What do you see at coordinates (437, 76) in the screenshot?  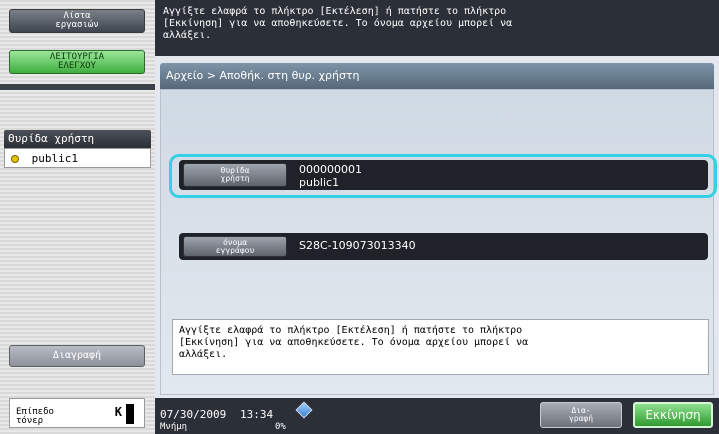 I see `breadcrumb: Αρχείο > Αποθήκ. στη θυρ. χρήστη` at bounding box center [437, 76].